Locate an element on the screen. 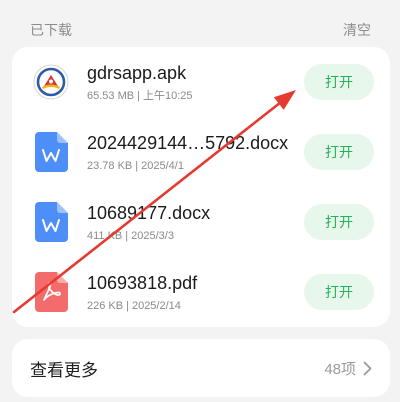 The height and width of the screenshot is (402, 400). file-date: 上午10:25 is located at coordinates (167, 95).